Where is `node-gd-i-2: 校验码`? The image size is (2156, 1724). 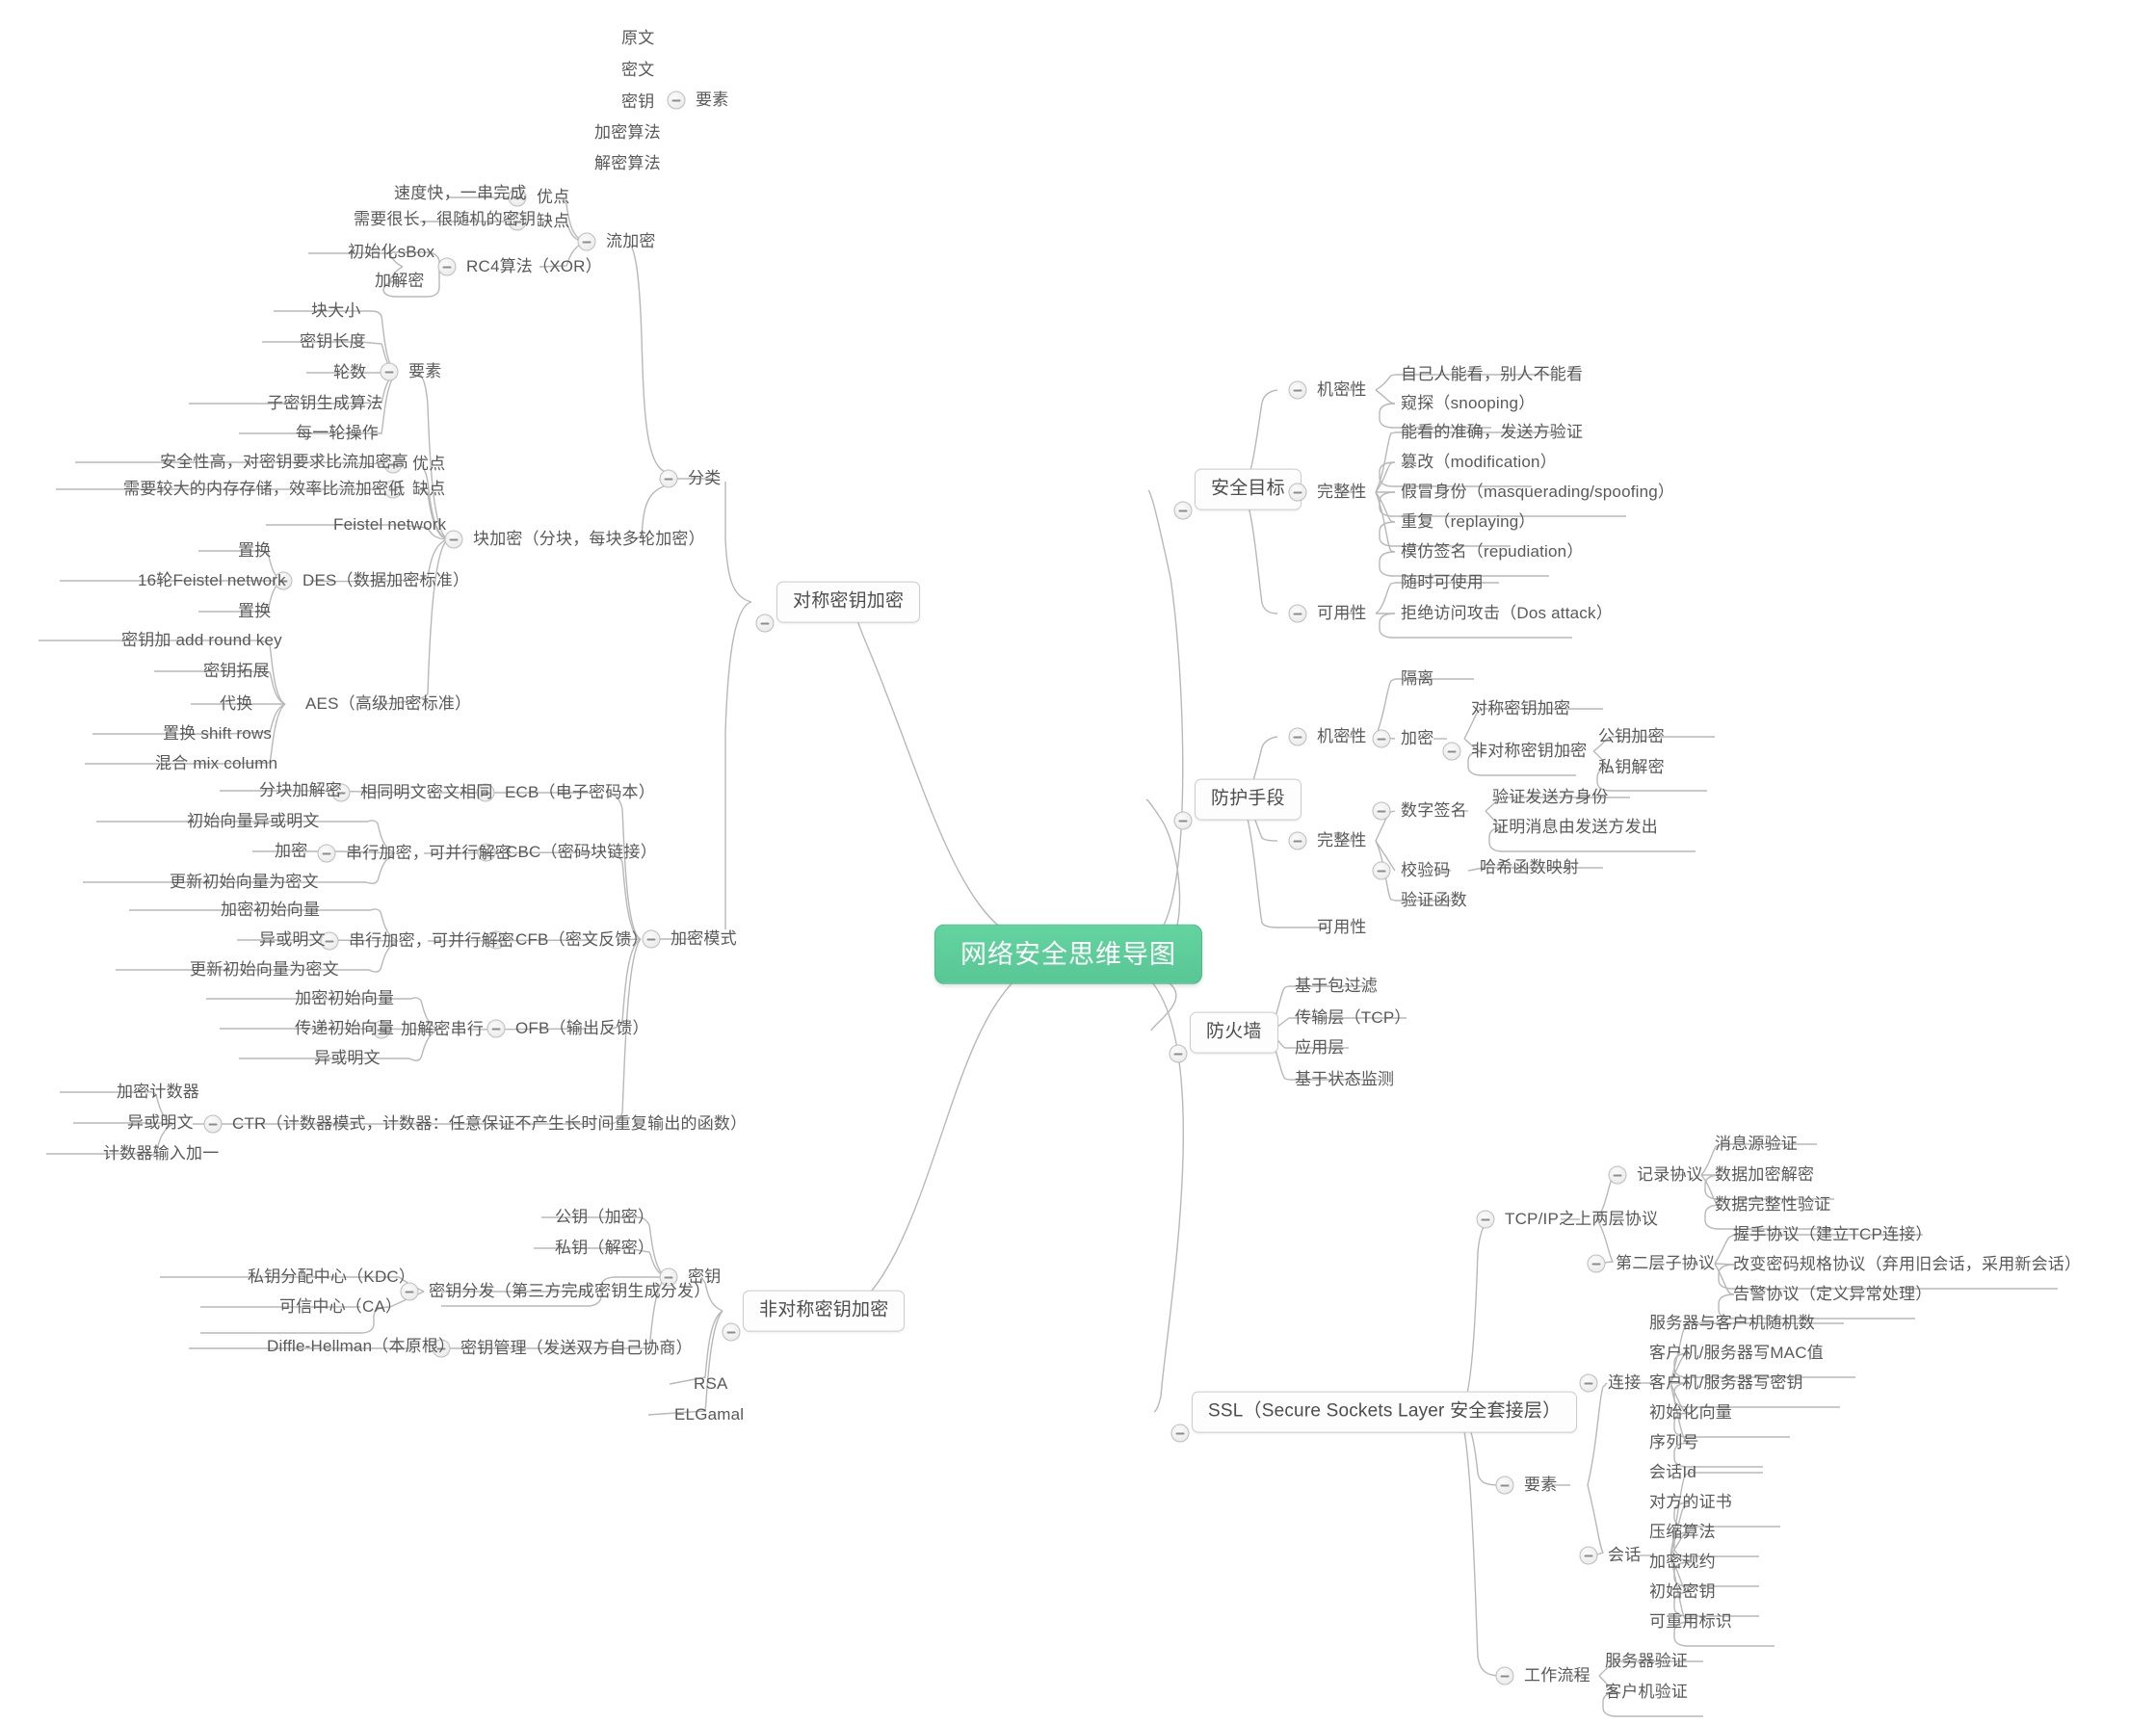 node-gd-i-2: 校验码 is located at coordinates (1426, 870).